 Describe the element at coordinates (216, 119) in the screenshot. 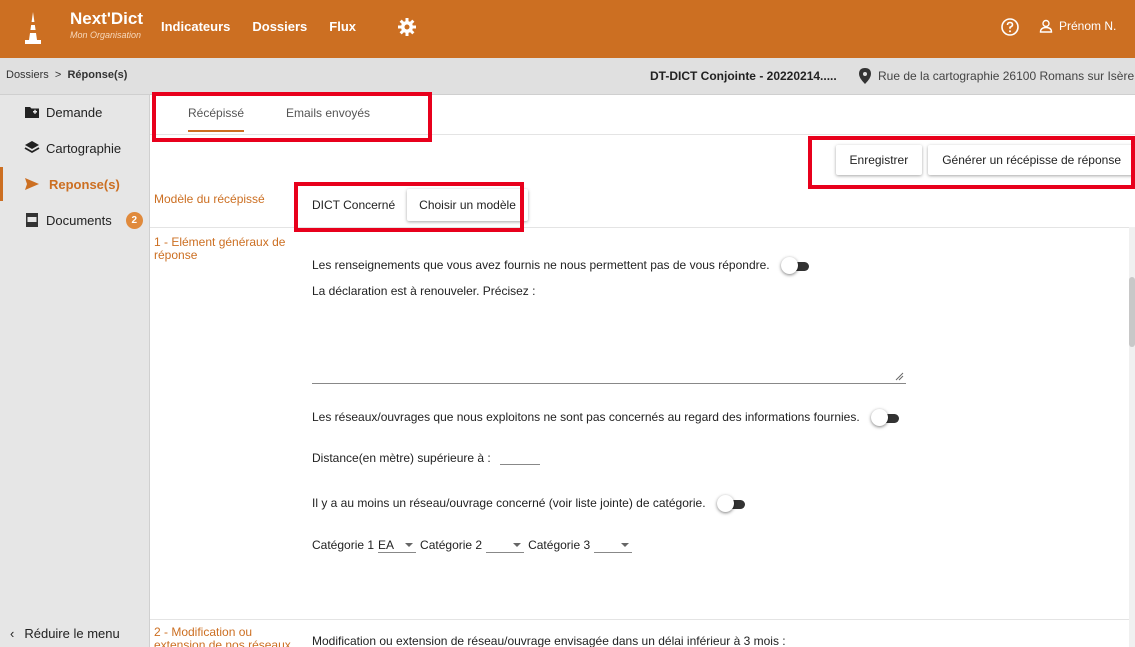

I see `tab-recepisse: Récépissé` at that location.